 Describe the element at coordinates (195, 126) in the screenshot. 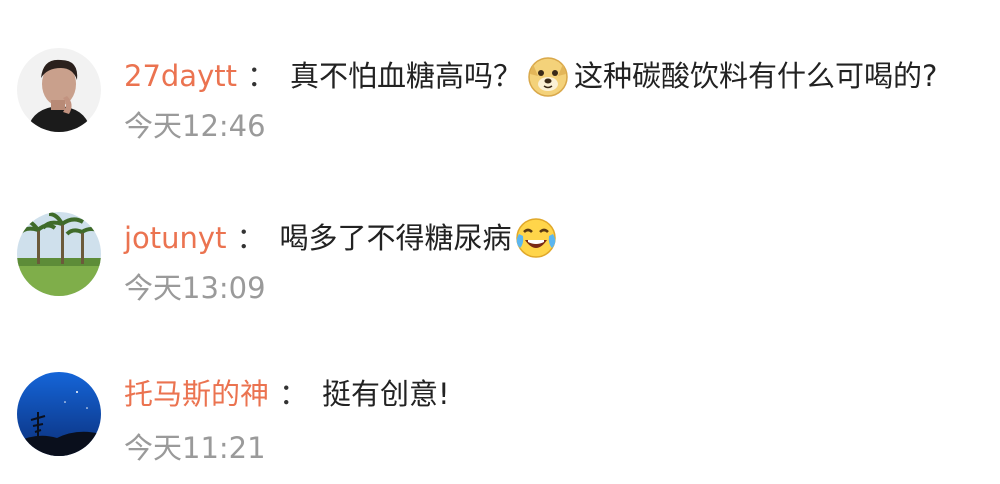

I see `timestamp: 今天12:46` at that location.